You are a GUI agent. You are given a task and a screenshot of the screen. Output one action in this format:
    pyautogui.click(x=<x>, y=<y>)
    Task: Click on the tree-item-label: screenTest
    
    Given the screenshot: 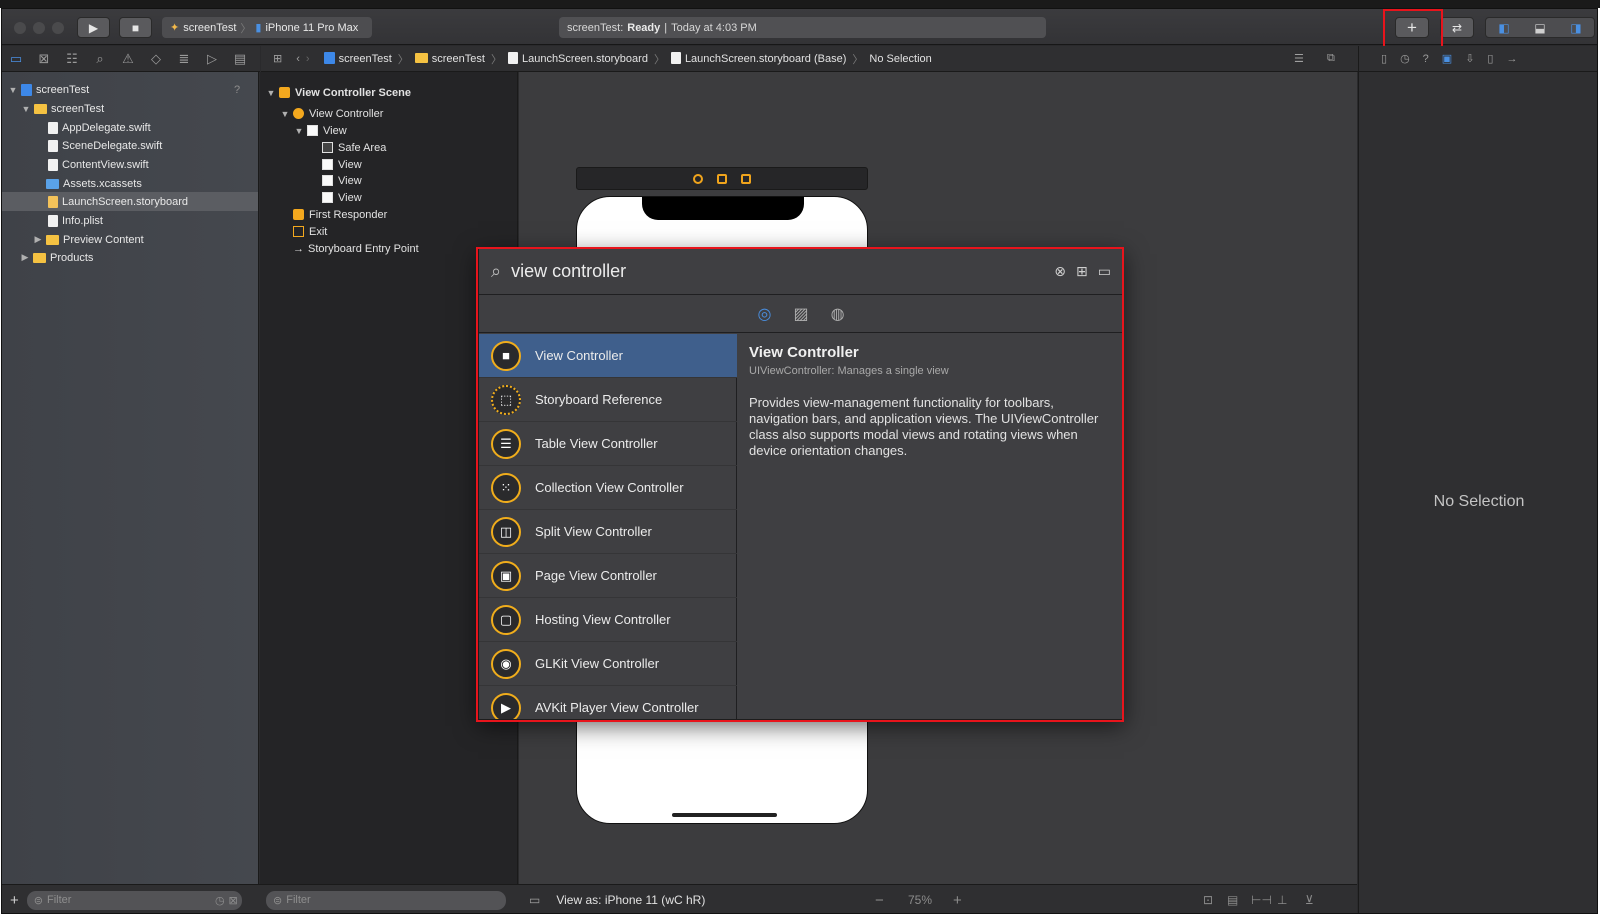 What is the action you would take?
    pyautogui.click(x=78, y=108)
    